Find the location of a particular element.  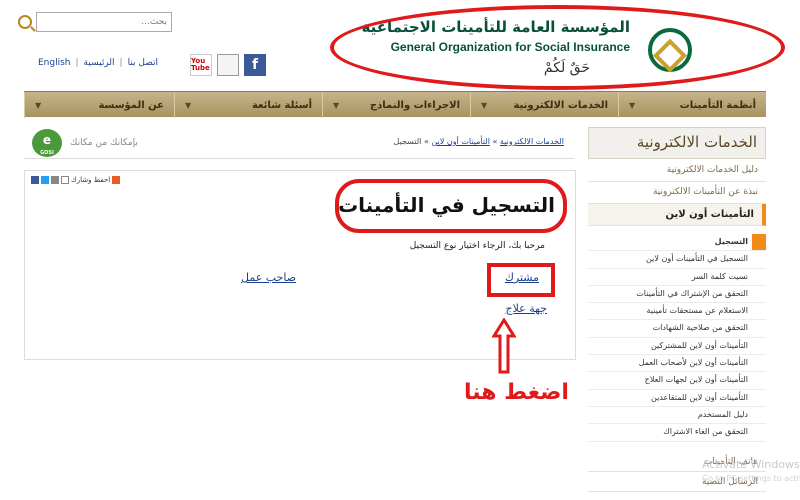

search-area is located at coordinates (95, 22).